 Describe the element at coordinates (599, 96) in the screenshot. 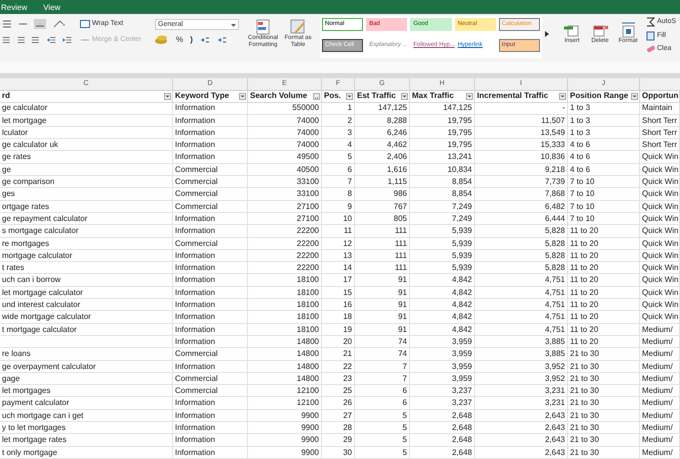

I see `column-heading: Position Range` at that location.